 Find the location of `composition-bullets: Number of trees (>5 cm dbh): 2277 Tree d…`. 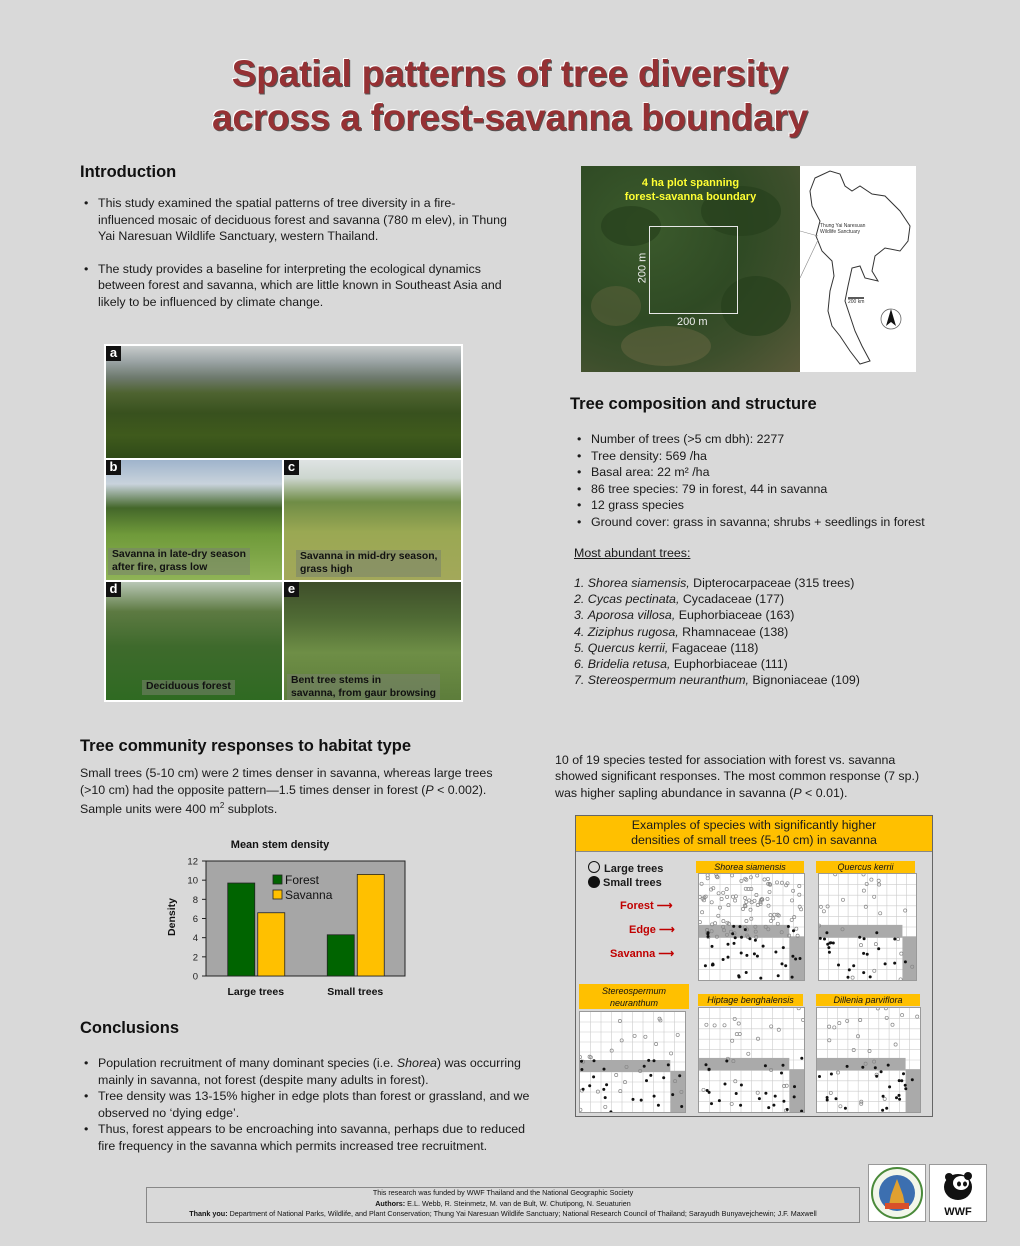

composition-bullets: Number of trees (>5 cm dbh): 2277 Tree d… is located at coordinates (755, 480).